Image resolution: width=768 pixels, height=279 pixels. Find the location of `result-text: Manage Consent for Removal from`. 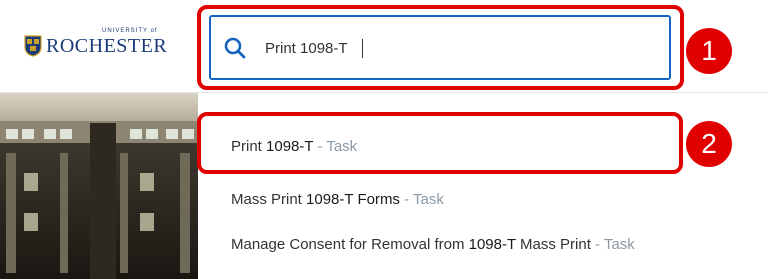

result-text: Manage Consent for Removal from is located at coordinates (350, 244).